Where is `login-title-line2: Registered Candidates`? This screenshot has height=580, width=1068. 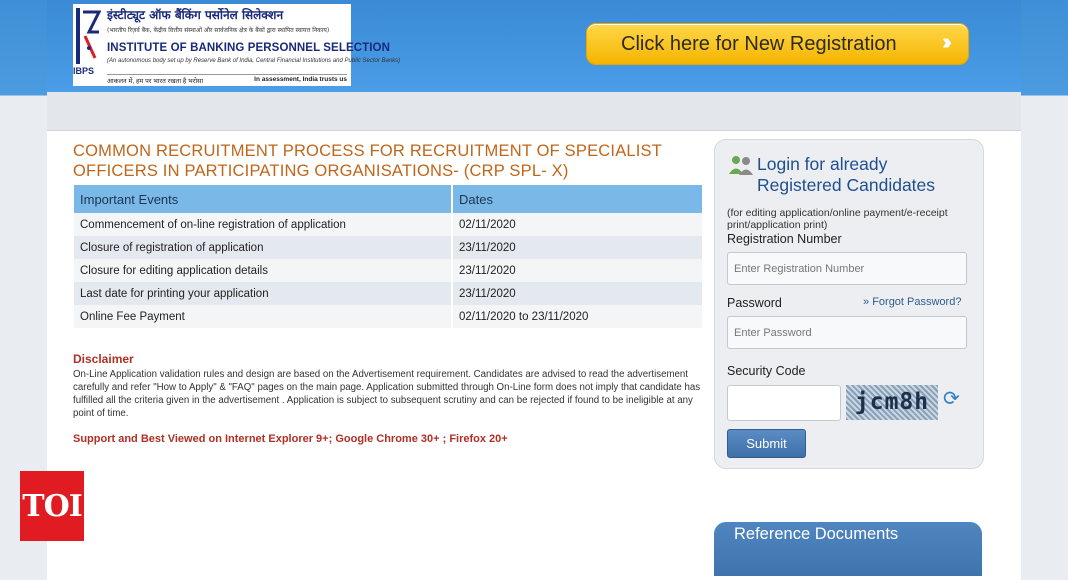
login-title-line2: Registered Candidates is located at coordinates (846, 185).